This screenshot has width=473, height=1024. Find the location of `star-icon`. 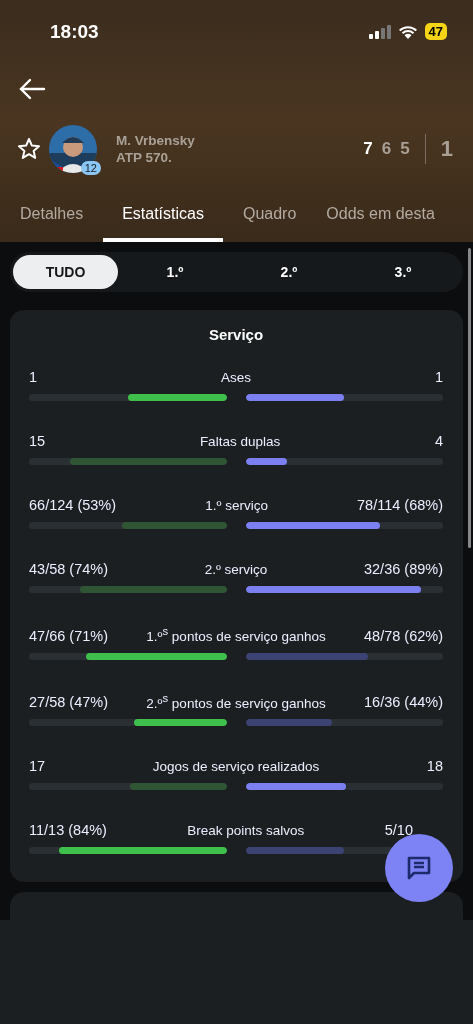

star-icon is located at coordinates (29, 148).